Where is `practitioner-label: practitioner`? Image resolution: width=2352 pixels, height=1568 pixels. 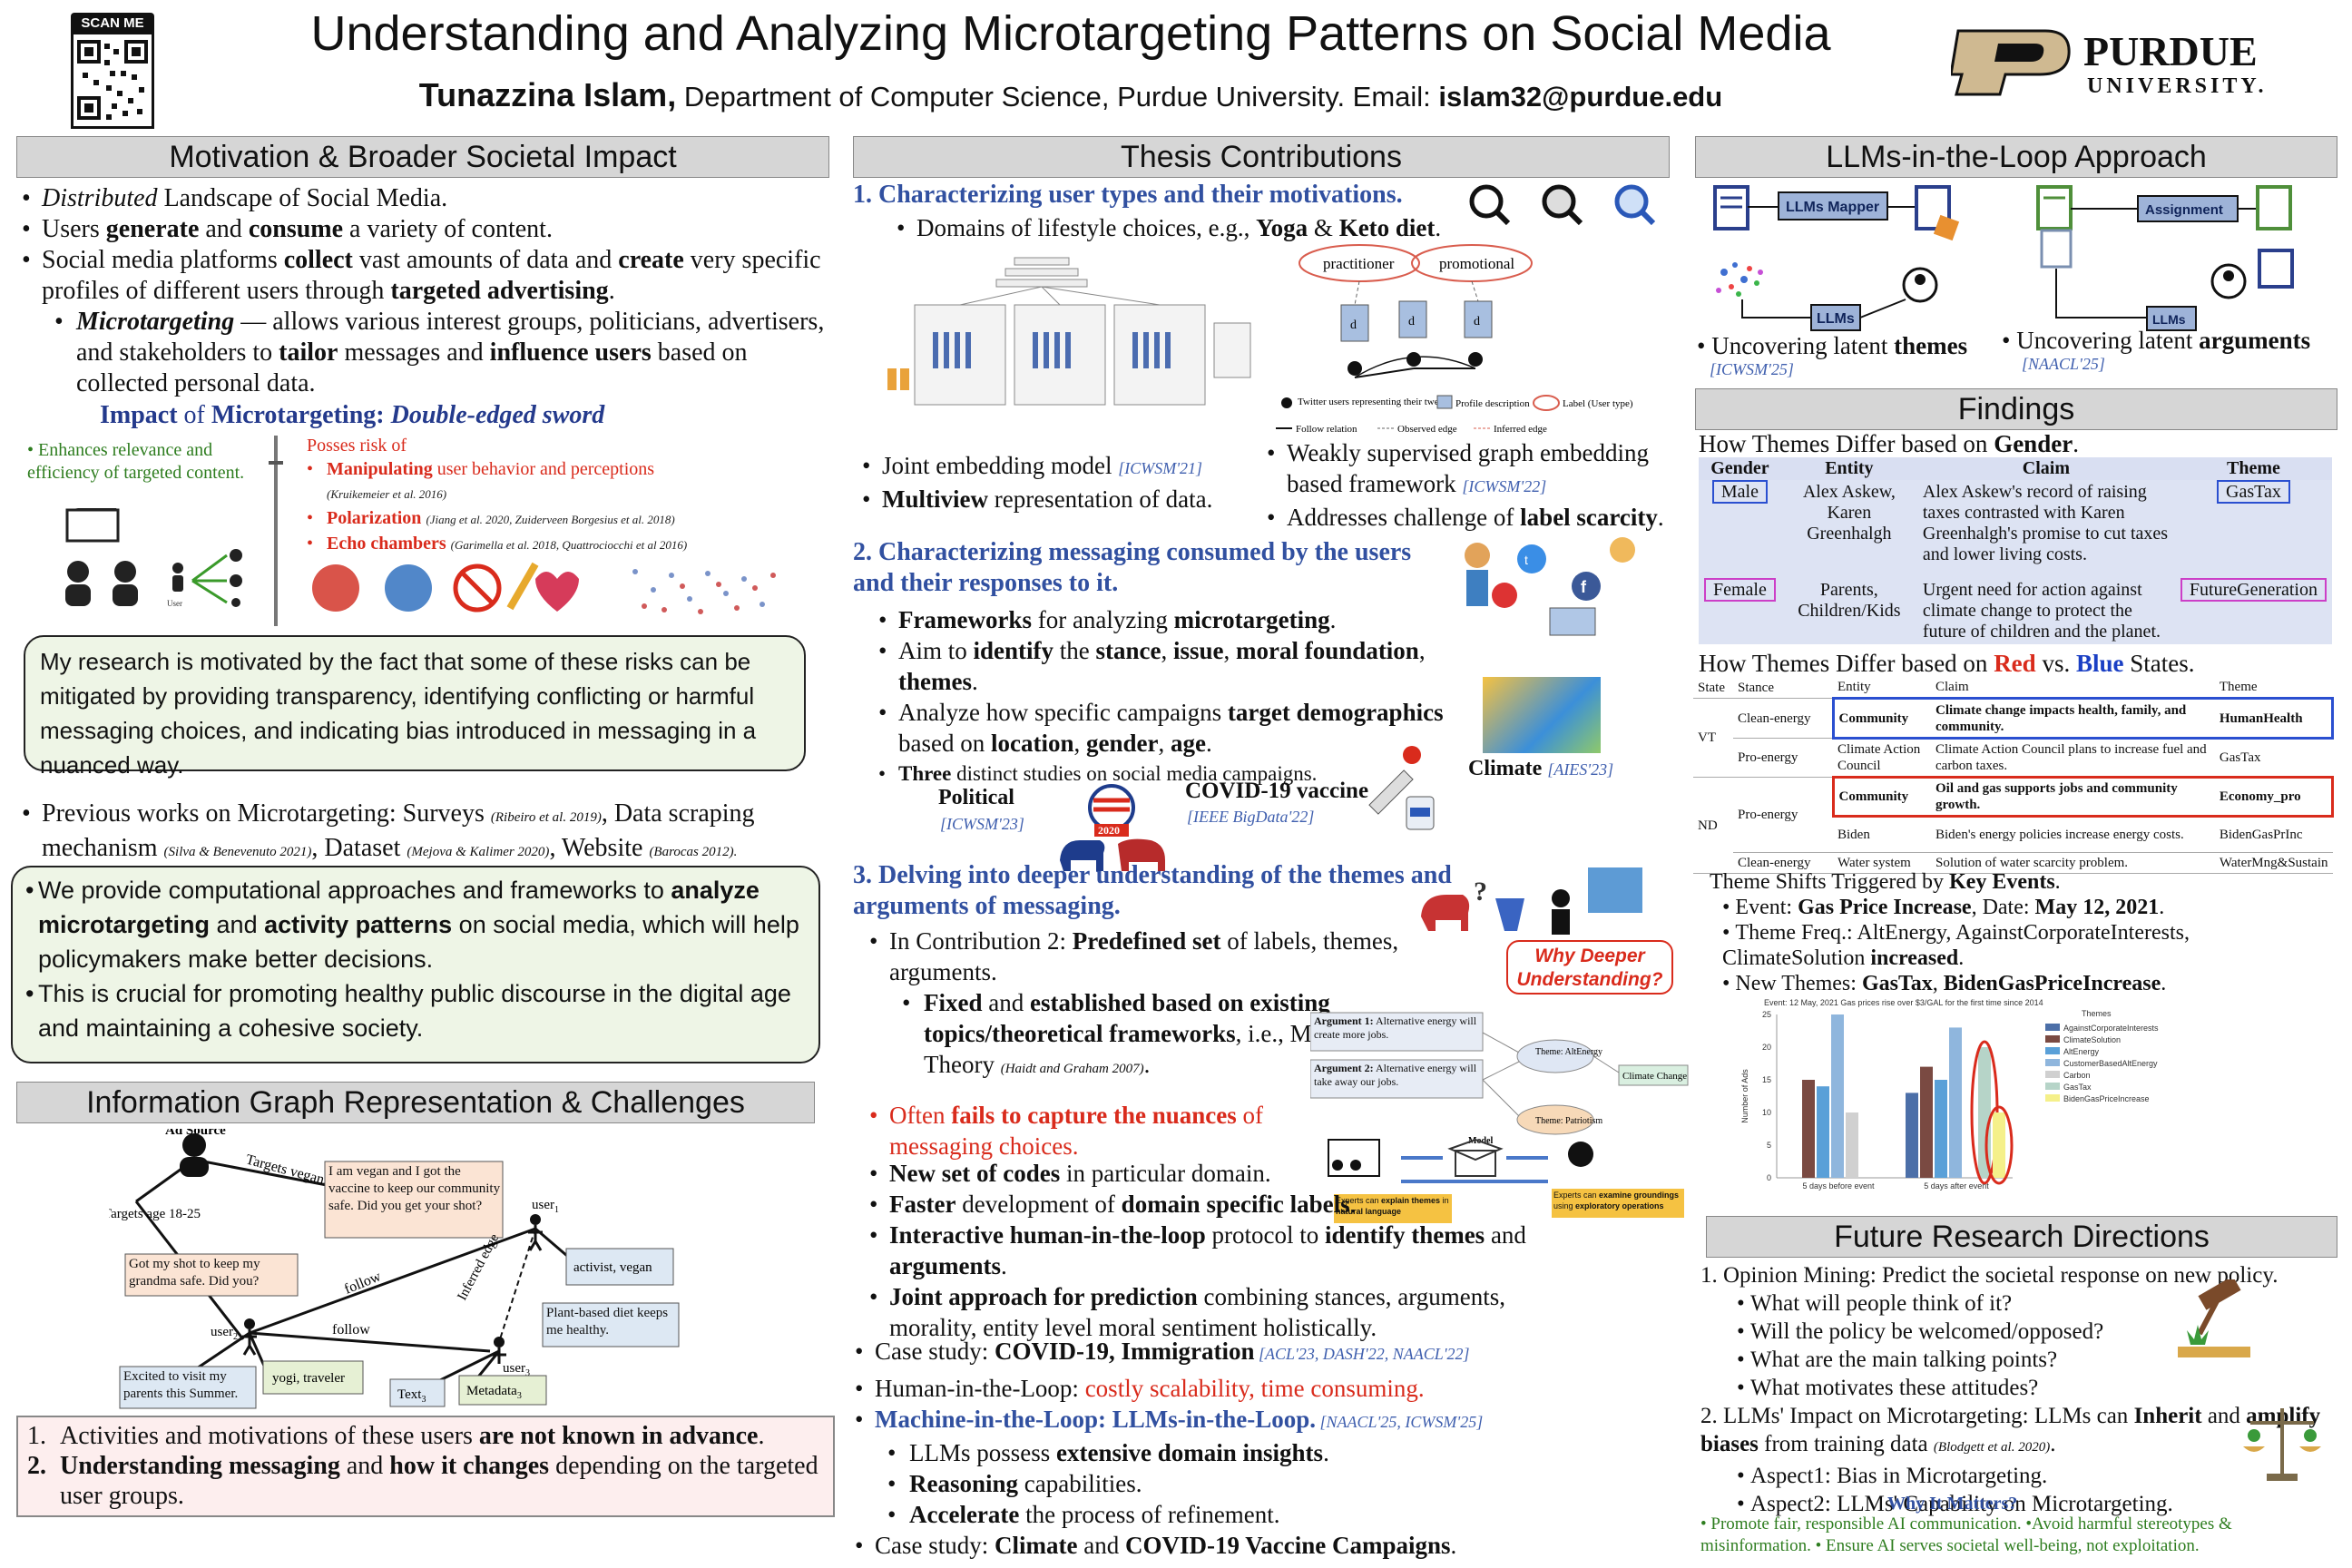 practitioner-label: practitioner is located at coordinates (1359, 263).